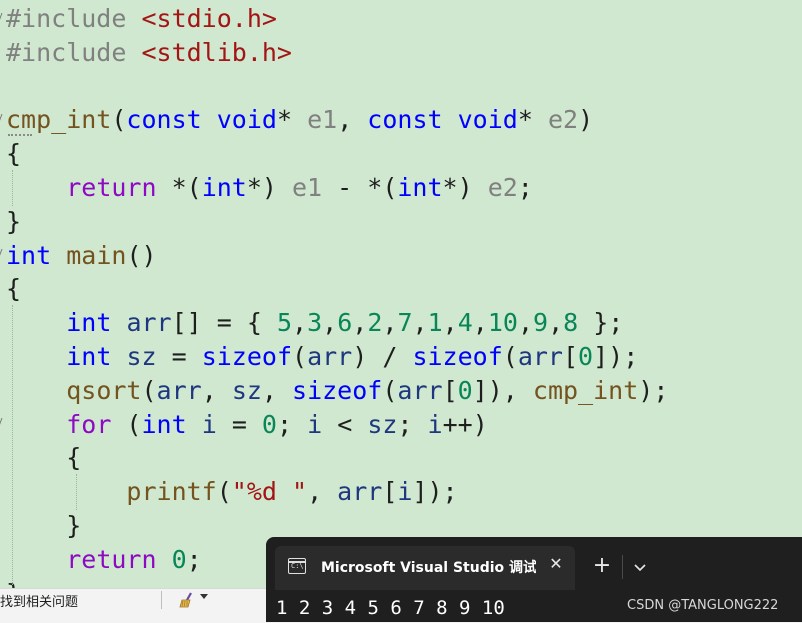  Describe the element at coordinates (171, 492) in the screenshot. I see `code-token: printf` at that location.